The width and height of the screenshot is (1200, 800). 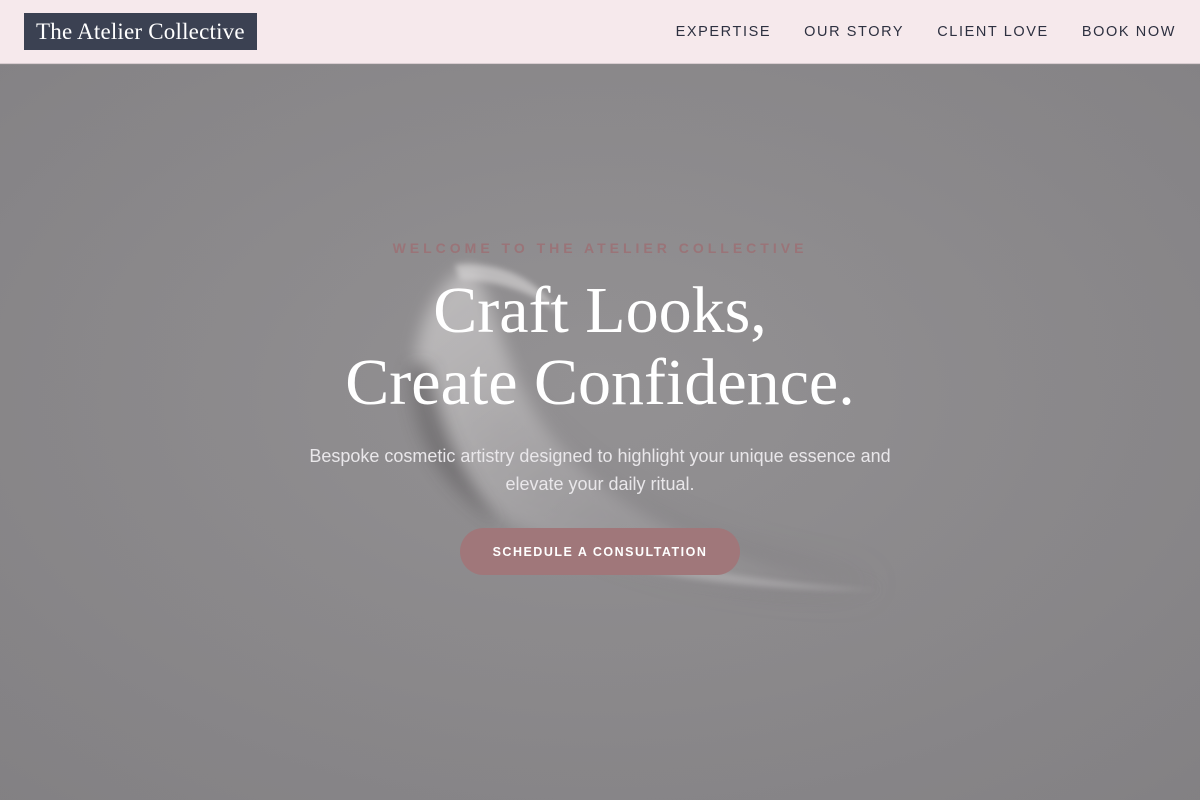 I want to click on hero-headline-line-2: Create Confidence., so click(x=600, y=382).